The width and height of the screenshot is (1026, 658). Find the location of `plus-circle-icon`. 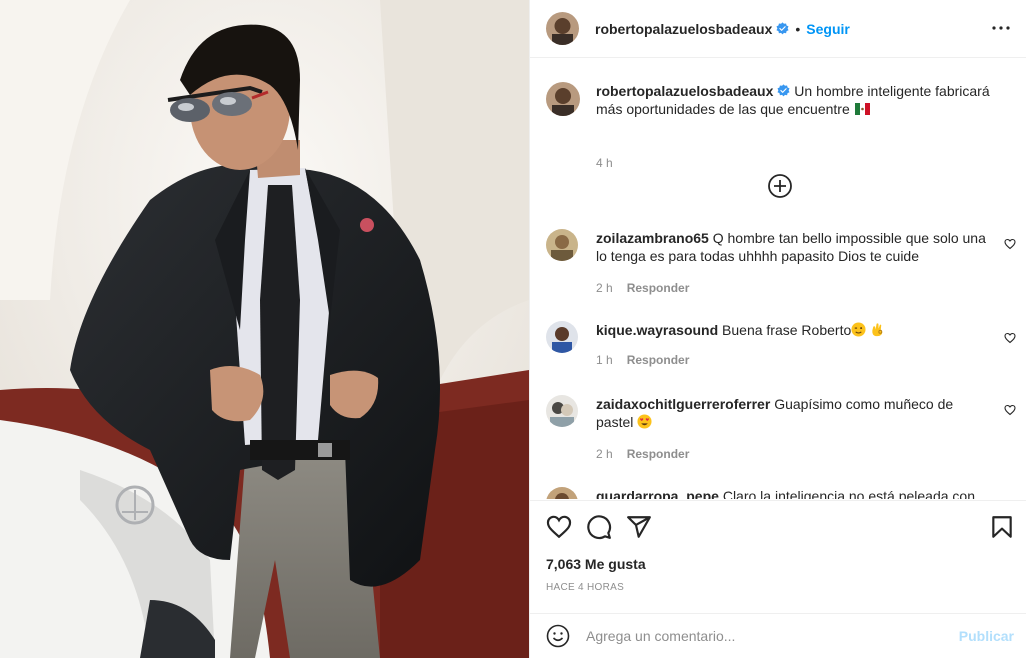

plus-circle-icon is located at coordinates (780, 186).